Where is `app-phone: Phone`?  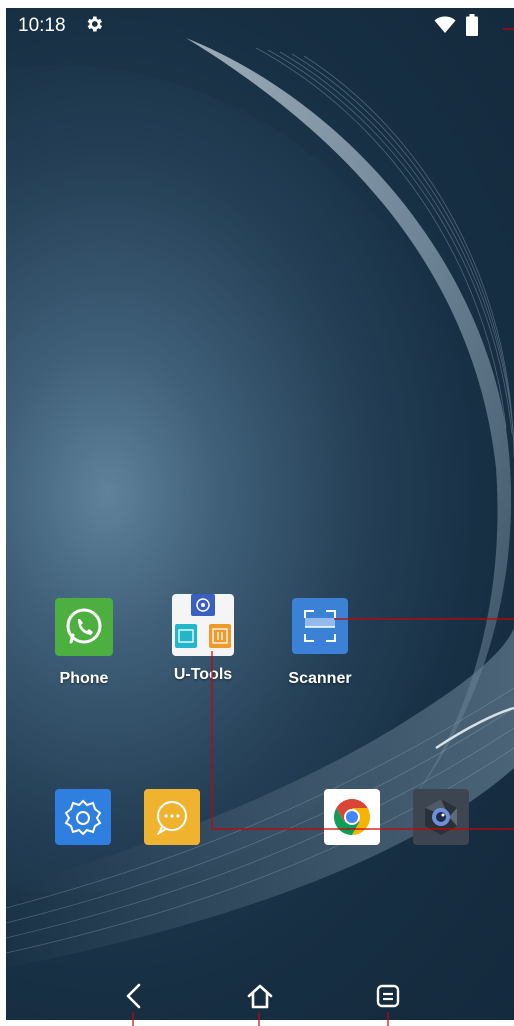
app-phone: Phone is located at coordinates (84, 643).